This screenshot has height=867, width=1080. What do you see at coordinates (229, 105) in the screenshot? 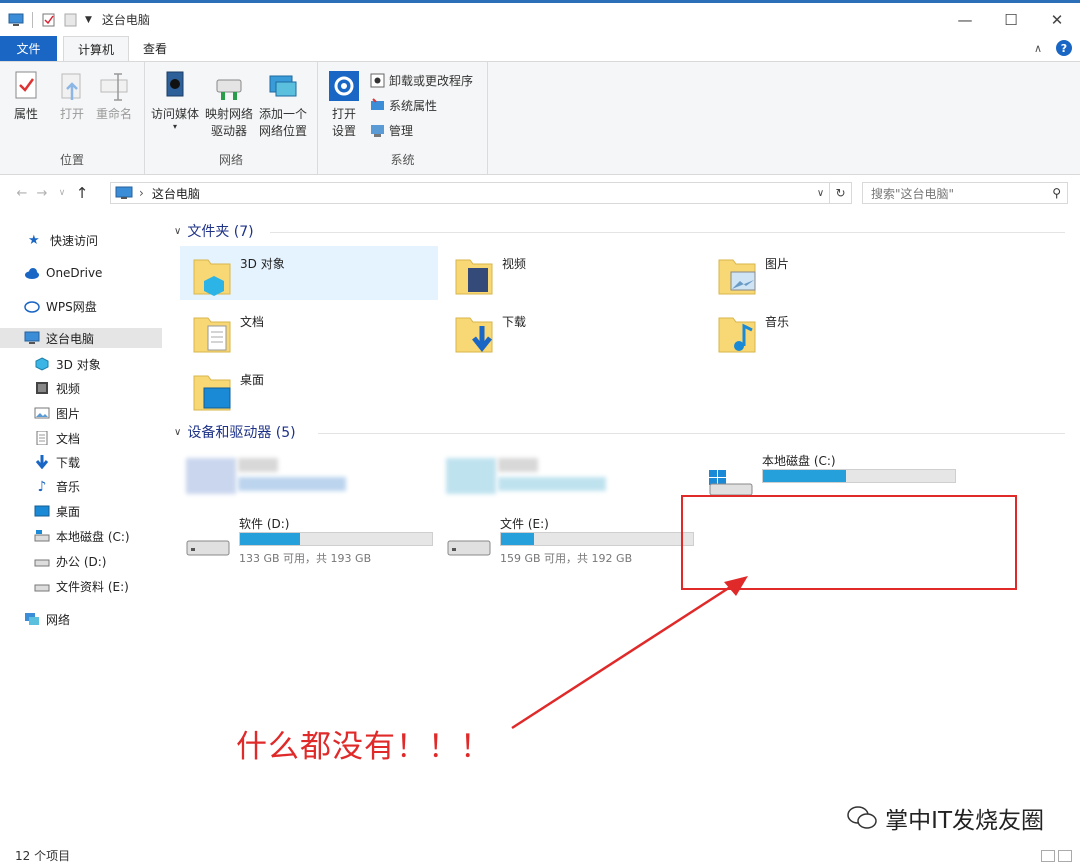
I see `map-network-drive-button: 映射网络 驱动器` at bounding box center [229, 105].